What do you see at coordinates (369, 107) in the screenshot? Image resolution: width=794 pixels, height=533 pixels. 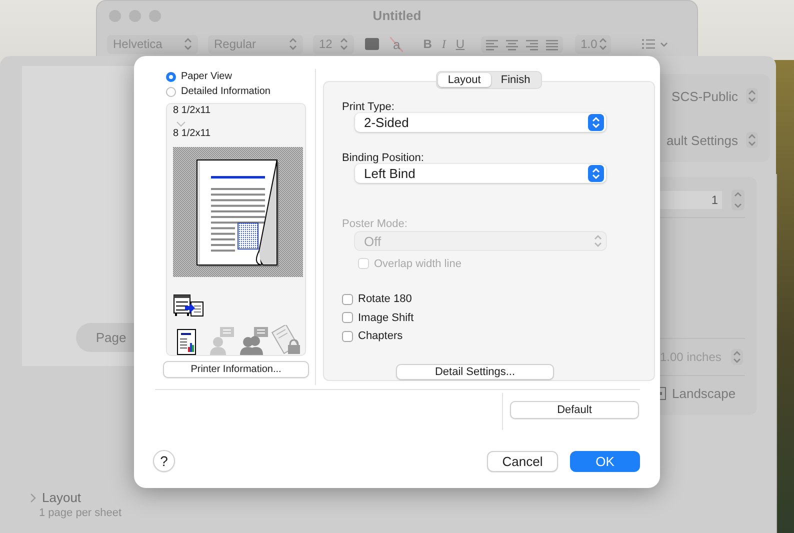 I see `field-label: Print Type:` at bounding box center [369, 107].